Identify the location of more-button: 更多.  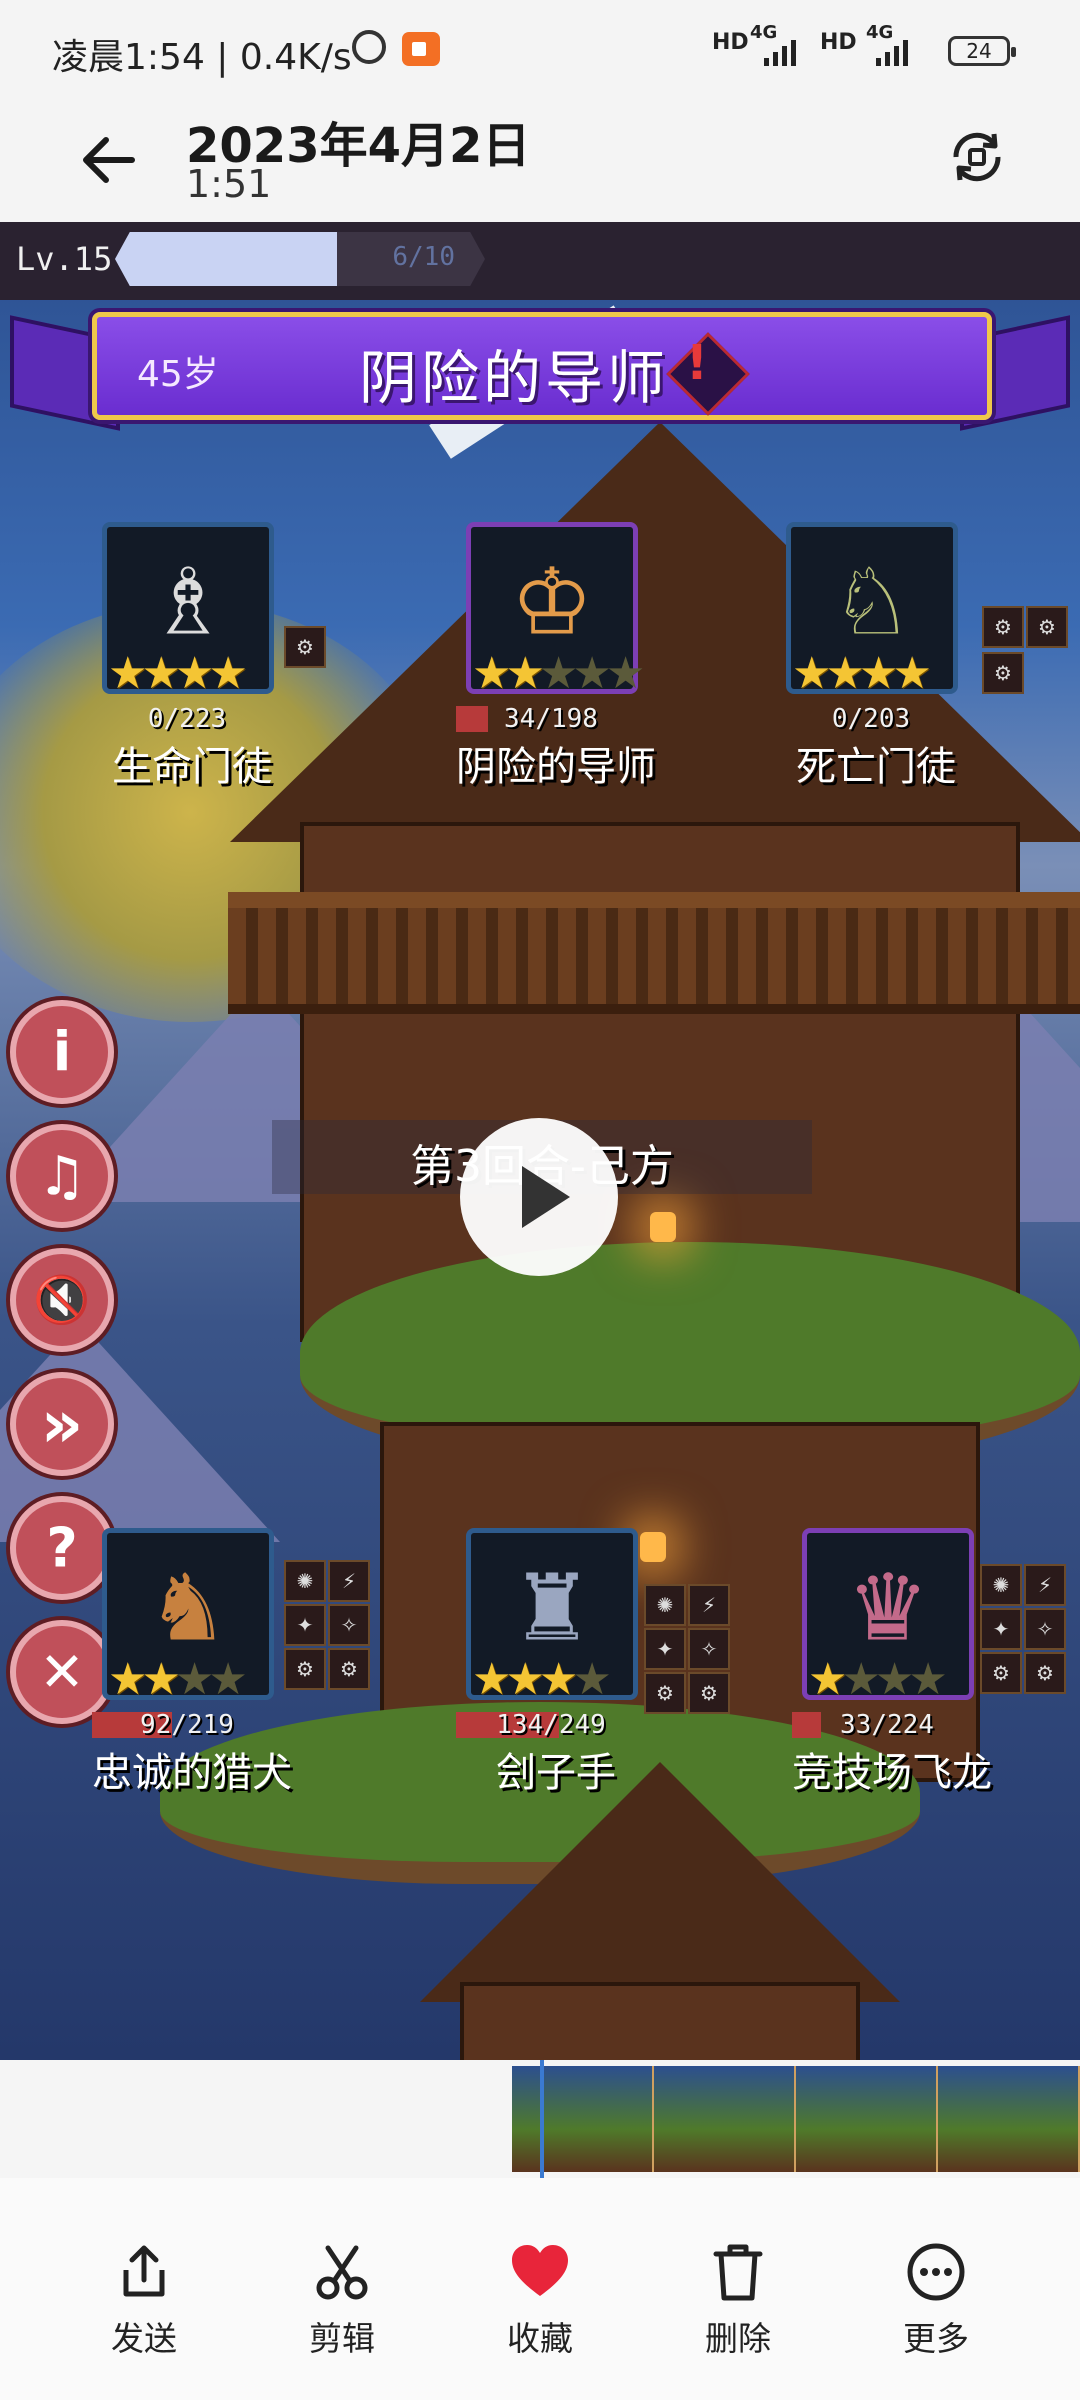
(936, 2300).